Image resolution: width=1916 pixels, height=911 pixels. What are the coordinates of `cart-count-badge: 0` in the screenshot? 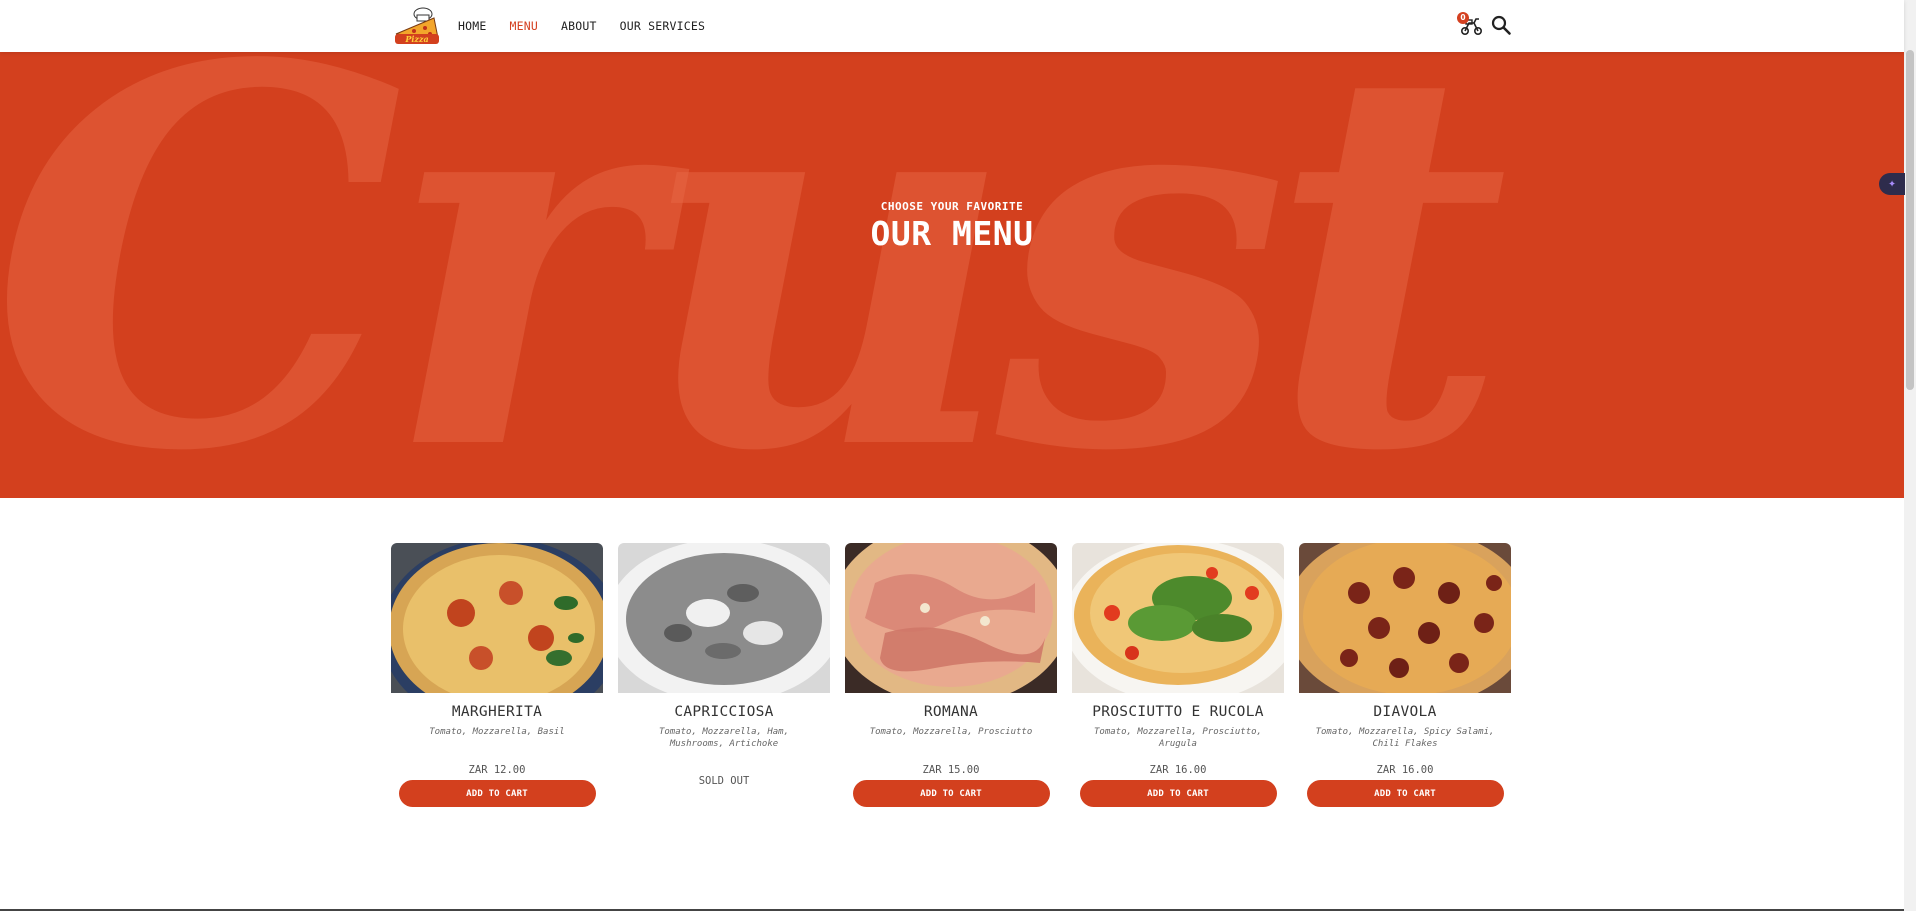 It's located at (1463, 18).